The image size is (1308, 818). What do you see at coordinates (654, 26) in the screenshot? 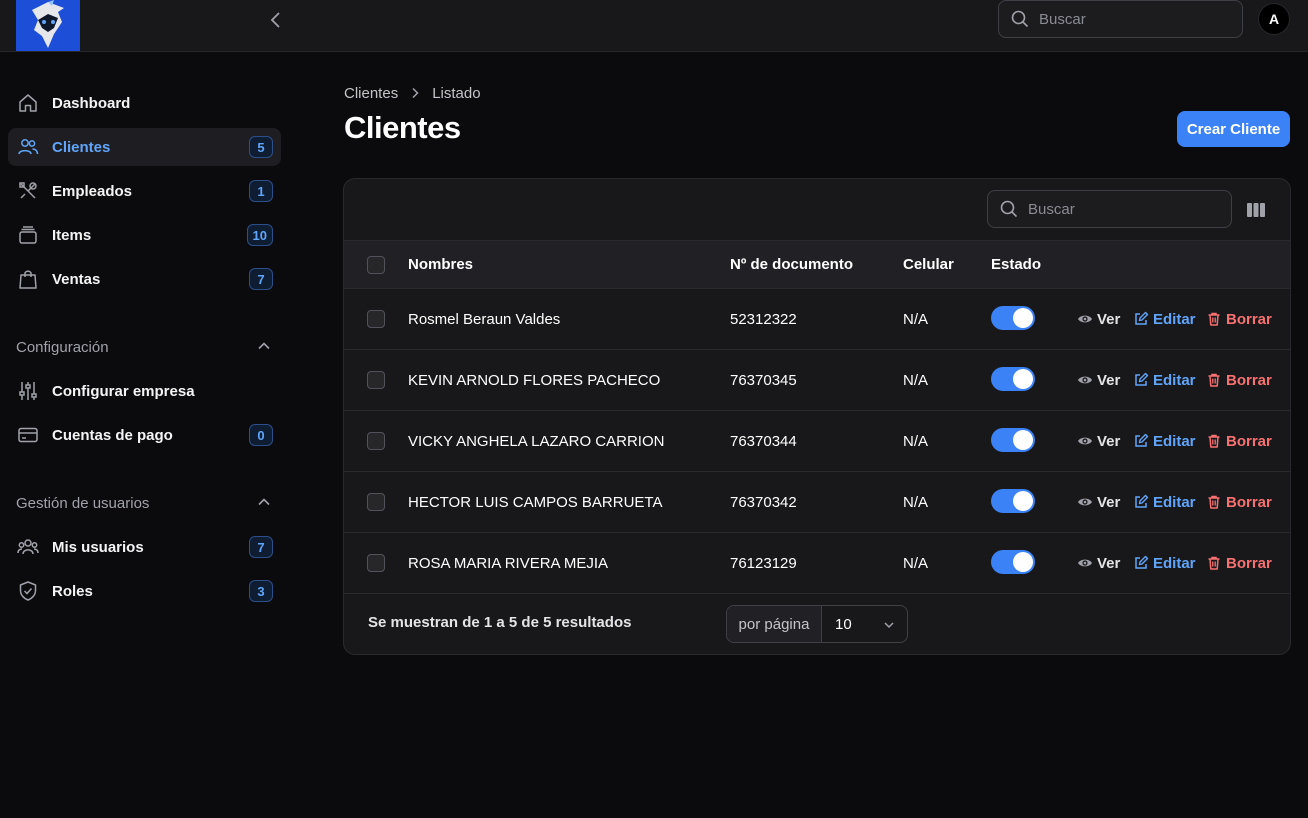
I see `top-bar: A` at bounding box center [654, 26].